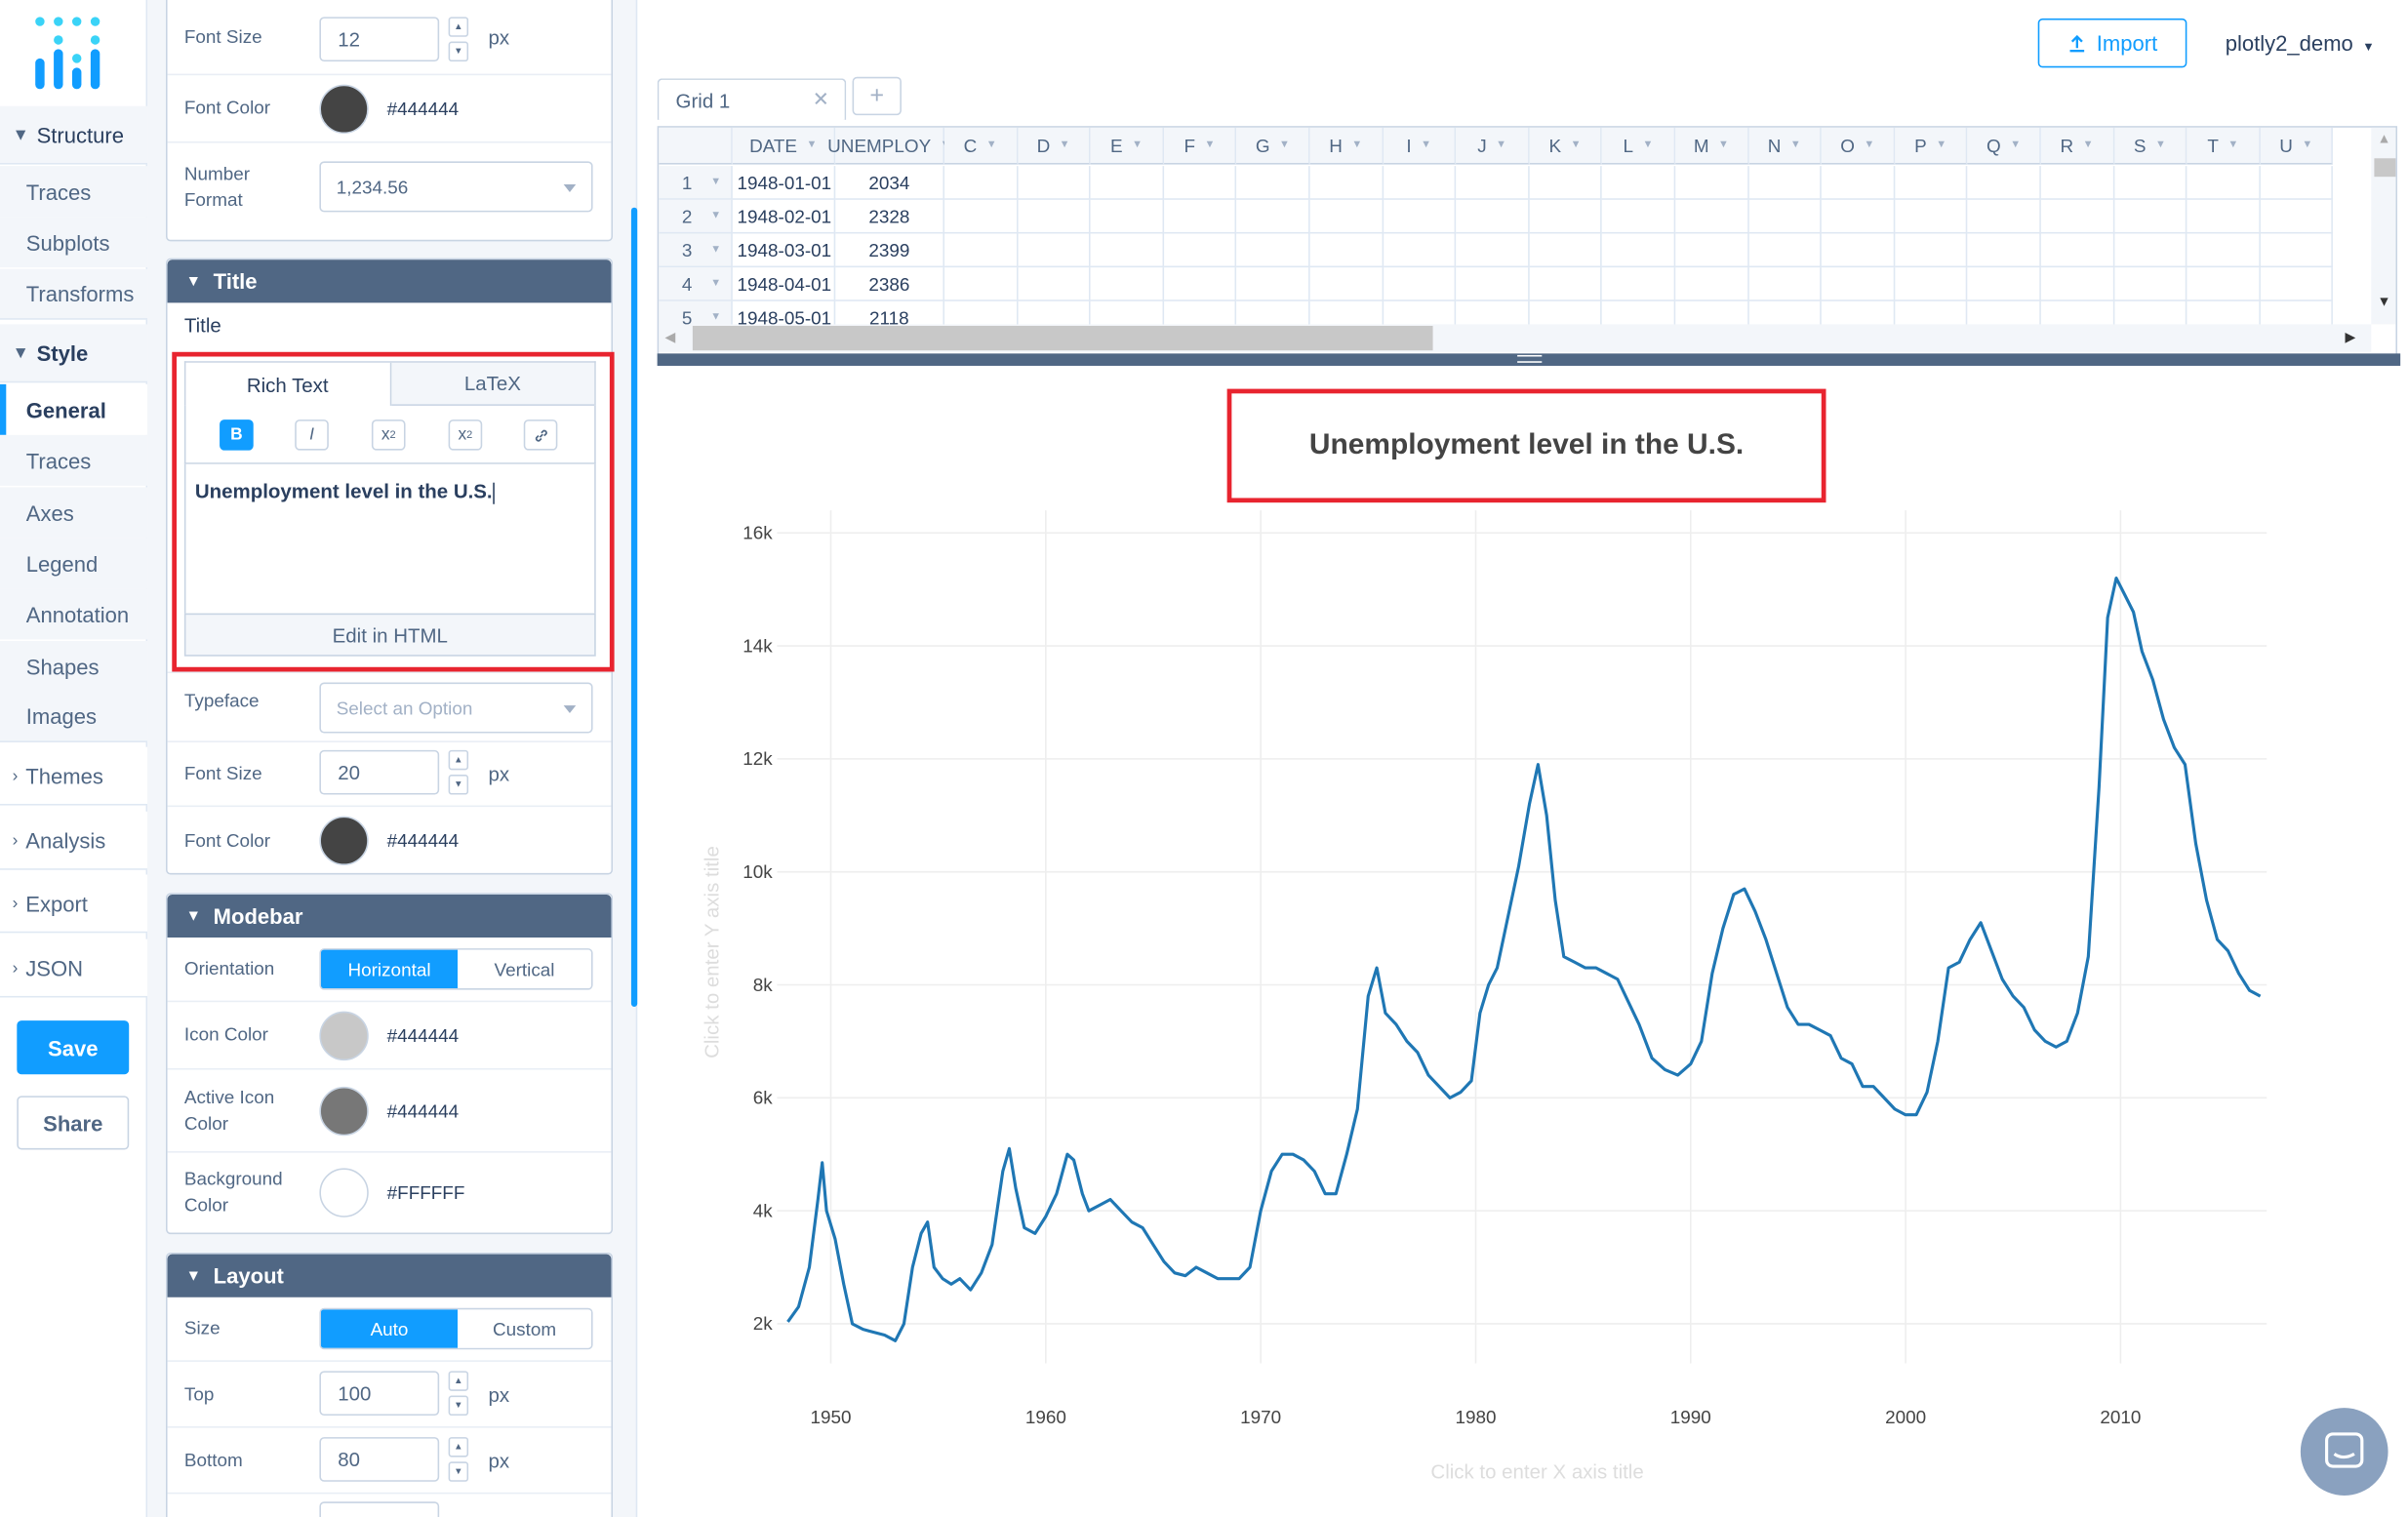 This screenshot has height=1517, width=2408. I want to click on grid-cell: 1948-02-01, so click(784, 217).